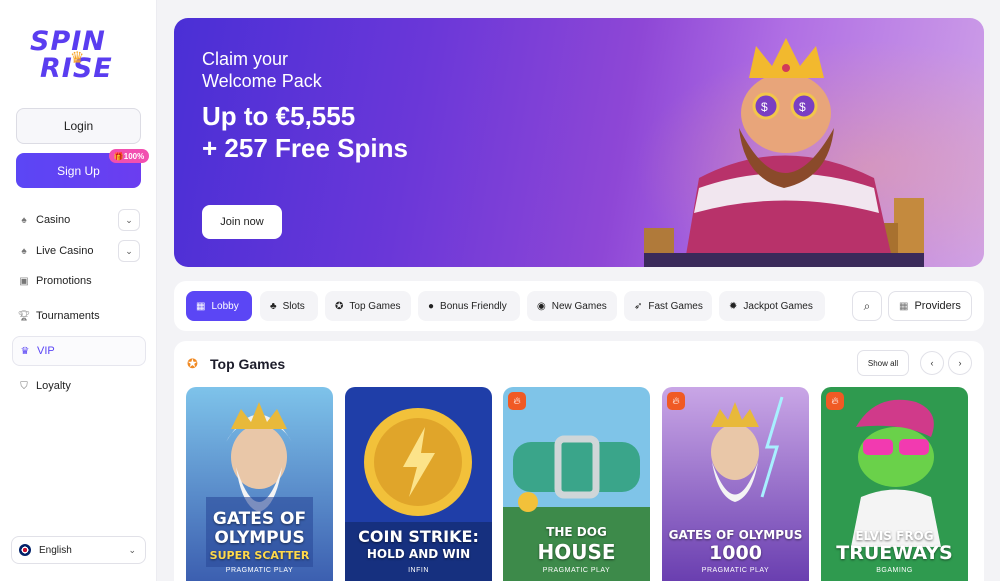 The width and height of the screenshot is (1000, 581). Describe the element at coordinates (735, 553) in the screenshot. I see `game-title: 1000` at that location.